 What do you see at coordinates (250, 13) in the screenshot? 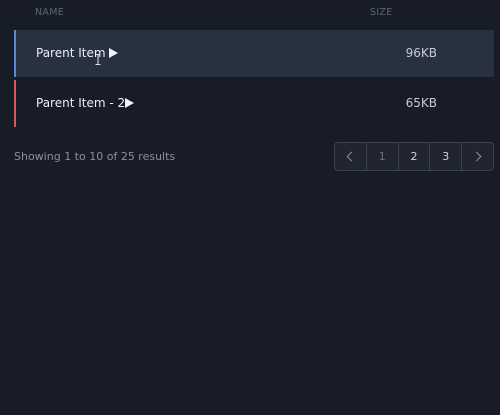
I see `table-header: NAME SIZE` at bounding box center [250, 13].